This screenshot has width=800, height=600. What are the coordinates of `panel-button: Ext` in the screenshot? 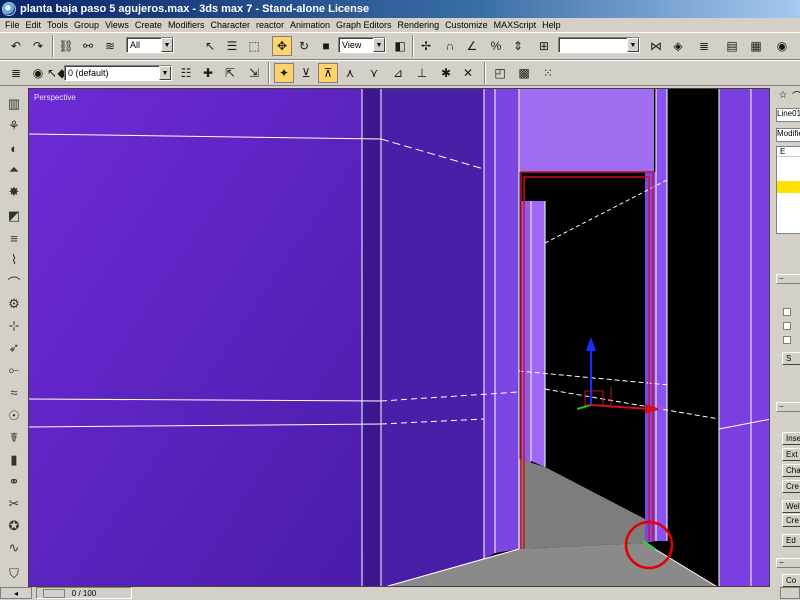 It's located at (791, 454).